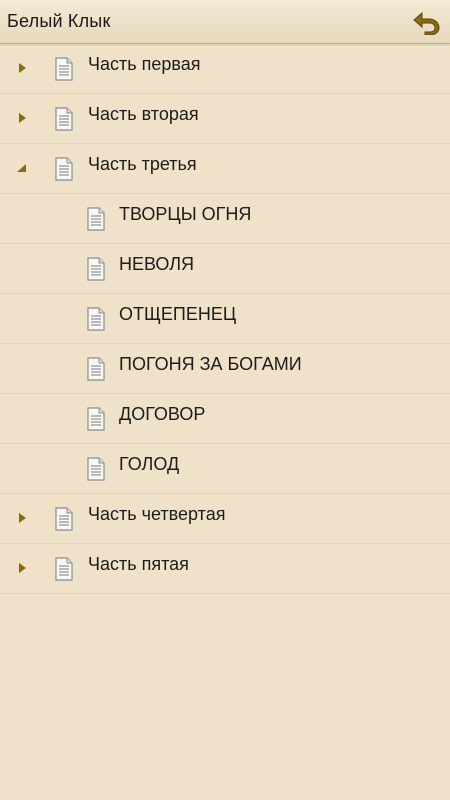  What do you see at coordinates (225, 69) in the screenshot?
I see `chapter-part-item: Часть первая` at bounding box center [225, 69].